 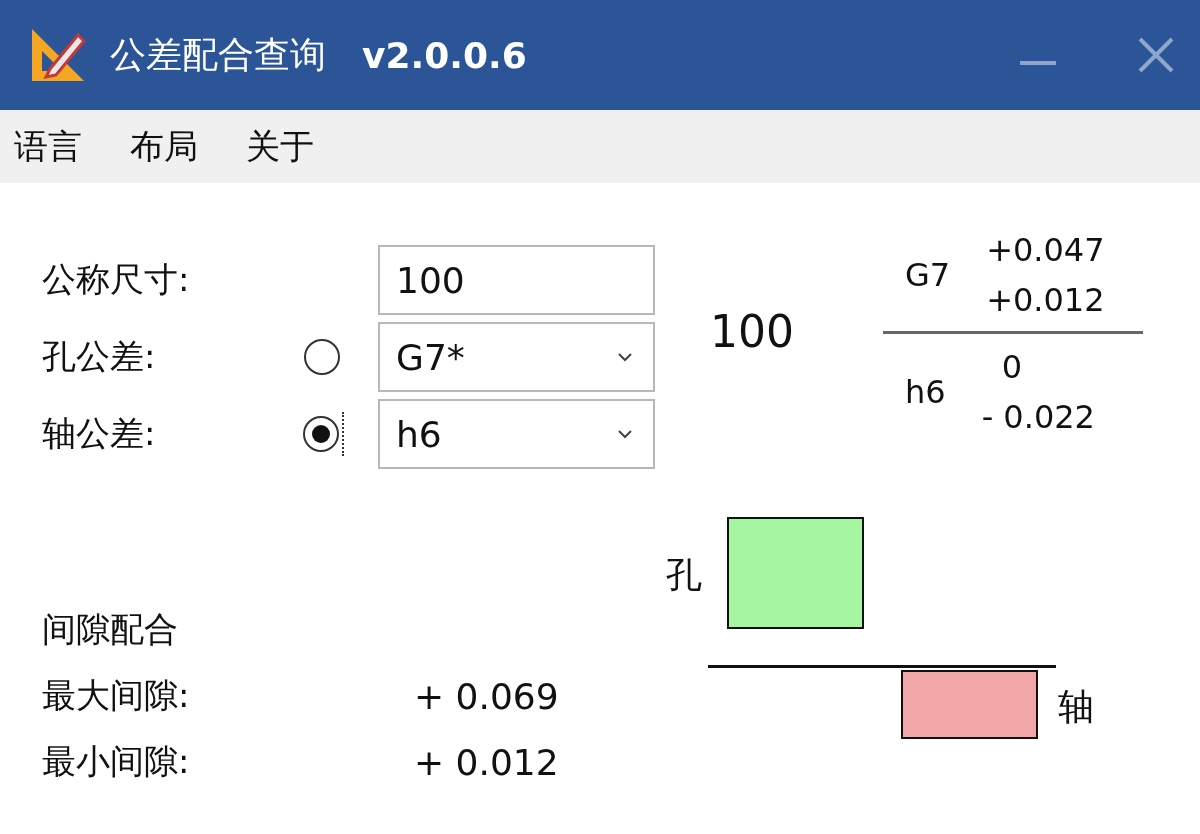 What do you see at coordinates (516, 434) in the screenshot?
I see `dropdown: h6` at bounding box center [516, 434].